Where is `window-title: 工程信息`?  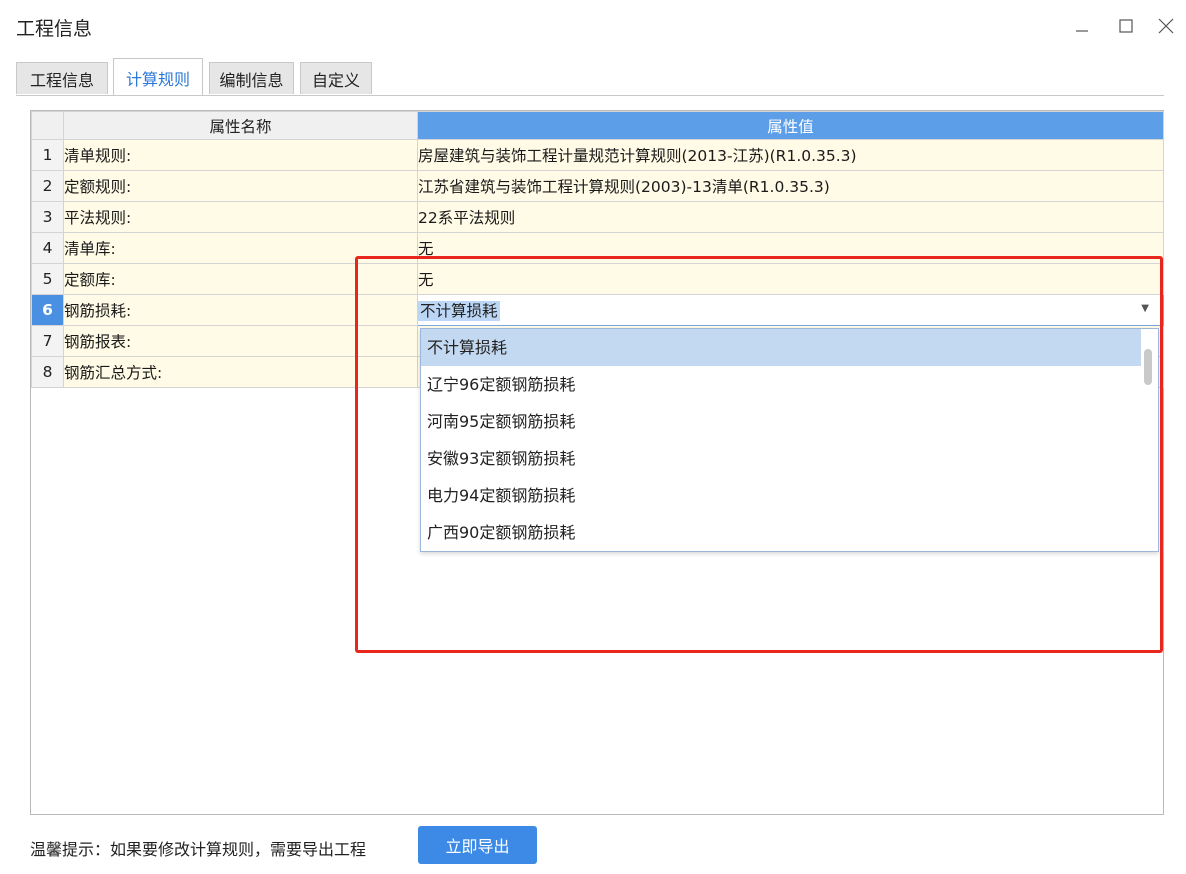
window-title: 工程信息 is located at coordinates (54, 29).